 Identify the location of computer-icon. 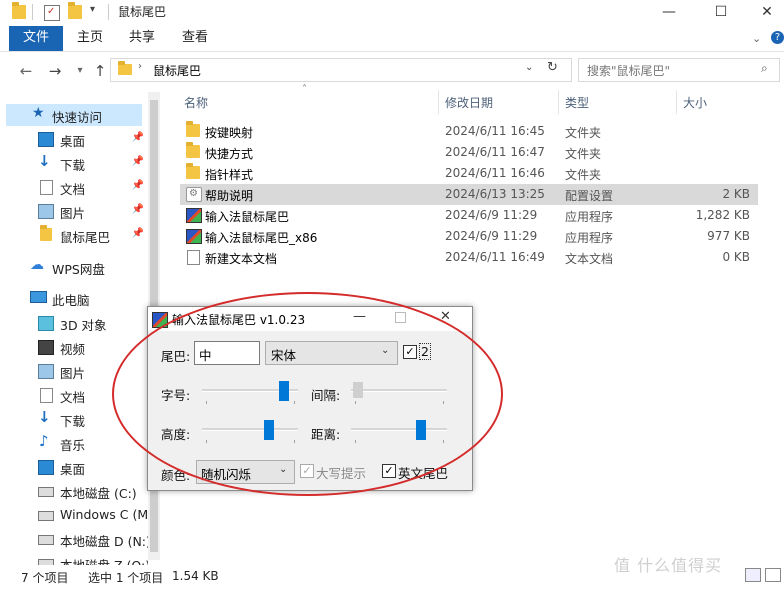
(38, 297).